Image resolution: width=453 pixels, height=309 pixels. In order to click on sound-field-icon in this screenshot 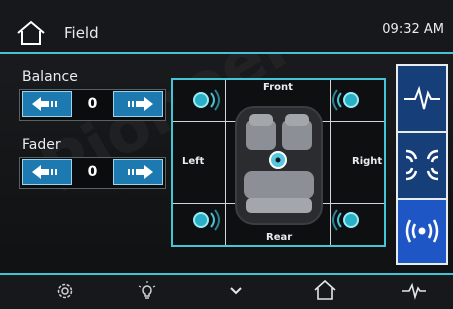, I will do `click(422, 165)`.